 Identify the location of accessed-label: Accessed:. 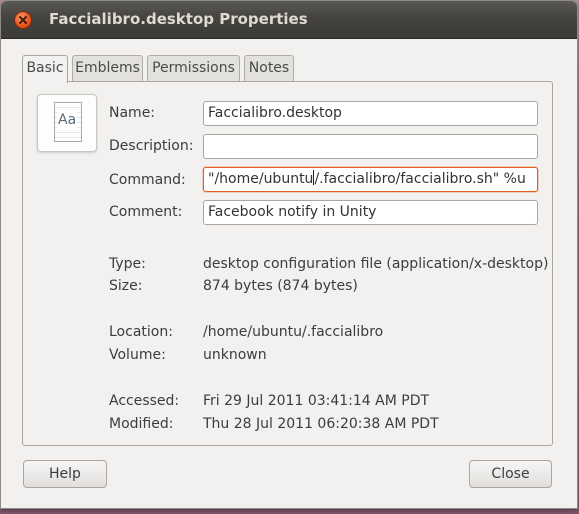
(144, 401).